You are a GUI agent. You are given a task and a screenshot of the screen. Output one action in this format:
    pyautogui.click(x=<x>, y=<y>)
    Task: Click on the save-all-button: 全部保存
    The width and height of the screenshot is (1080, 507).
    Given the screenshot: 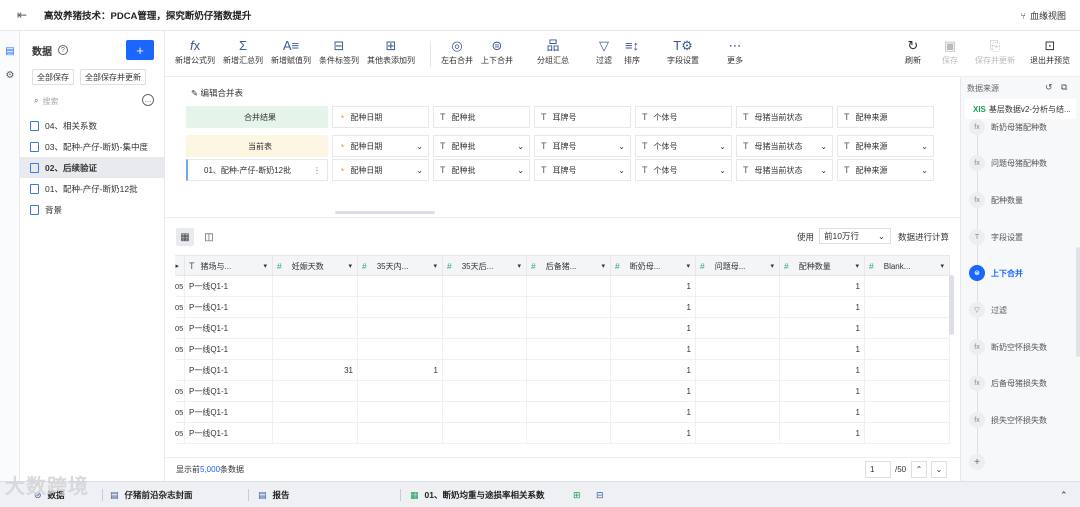 What is the action you would take?
    pyautogui.click(x=53, y=77)
    